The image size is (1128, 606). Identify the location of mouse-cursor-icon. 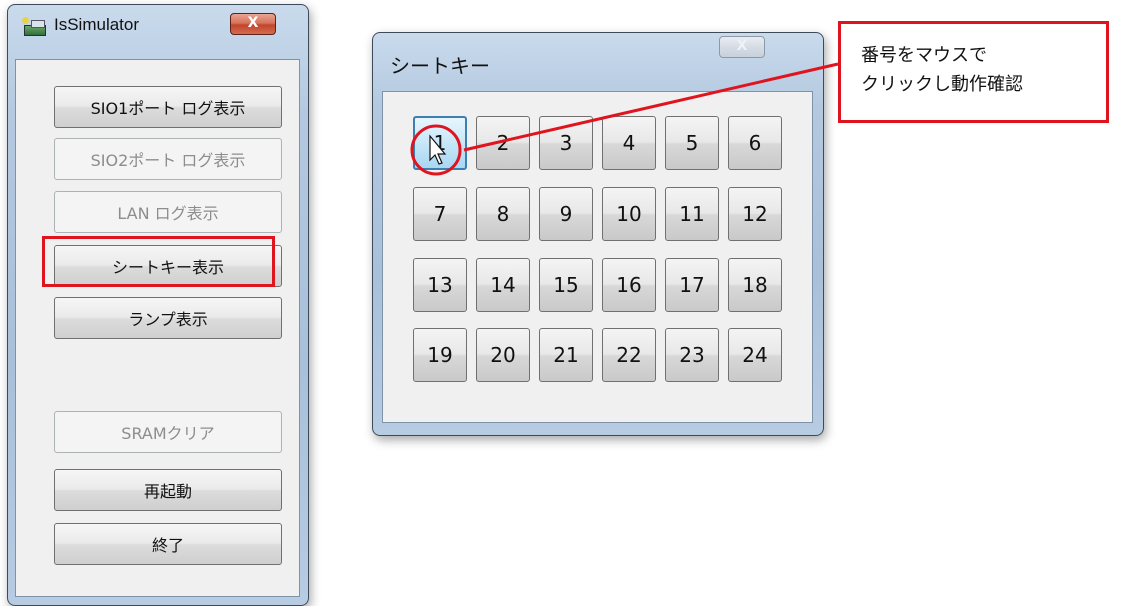
(438, 149).